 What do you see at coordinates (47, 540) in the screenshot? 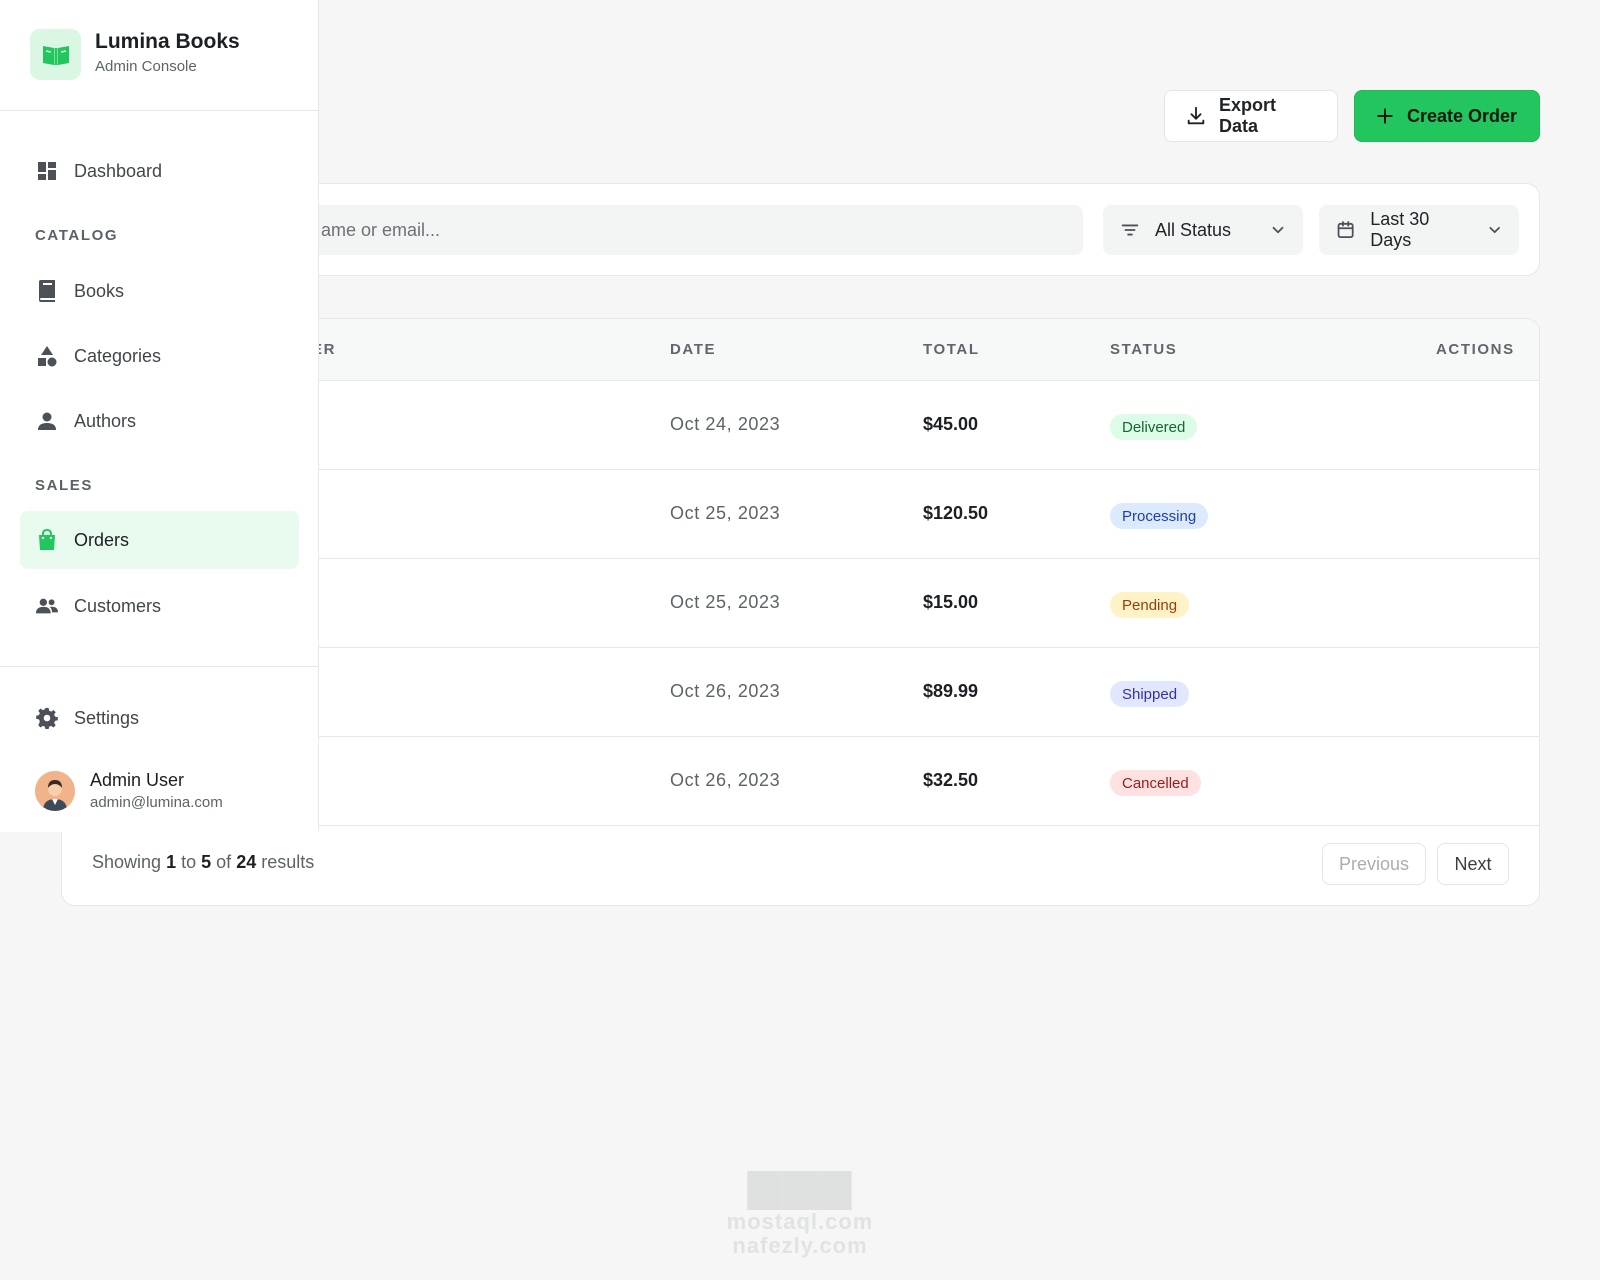
I see `shopping-bag-icon` at bounding box center [47, 540].